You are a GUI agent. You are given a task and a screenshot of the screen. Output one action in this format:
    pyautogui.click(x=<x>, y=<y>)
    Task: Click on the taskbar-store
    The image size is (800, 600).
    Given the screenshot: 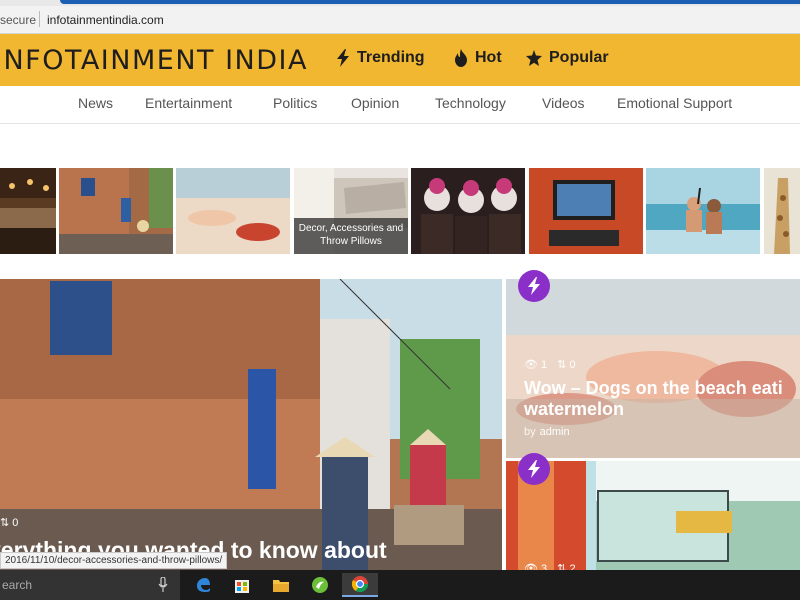 What is the action you would take?
    pyautogui.click(x=242, y=585)
    